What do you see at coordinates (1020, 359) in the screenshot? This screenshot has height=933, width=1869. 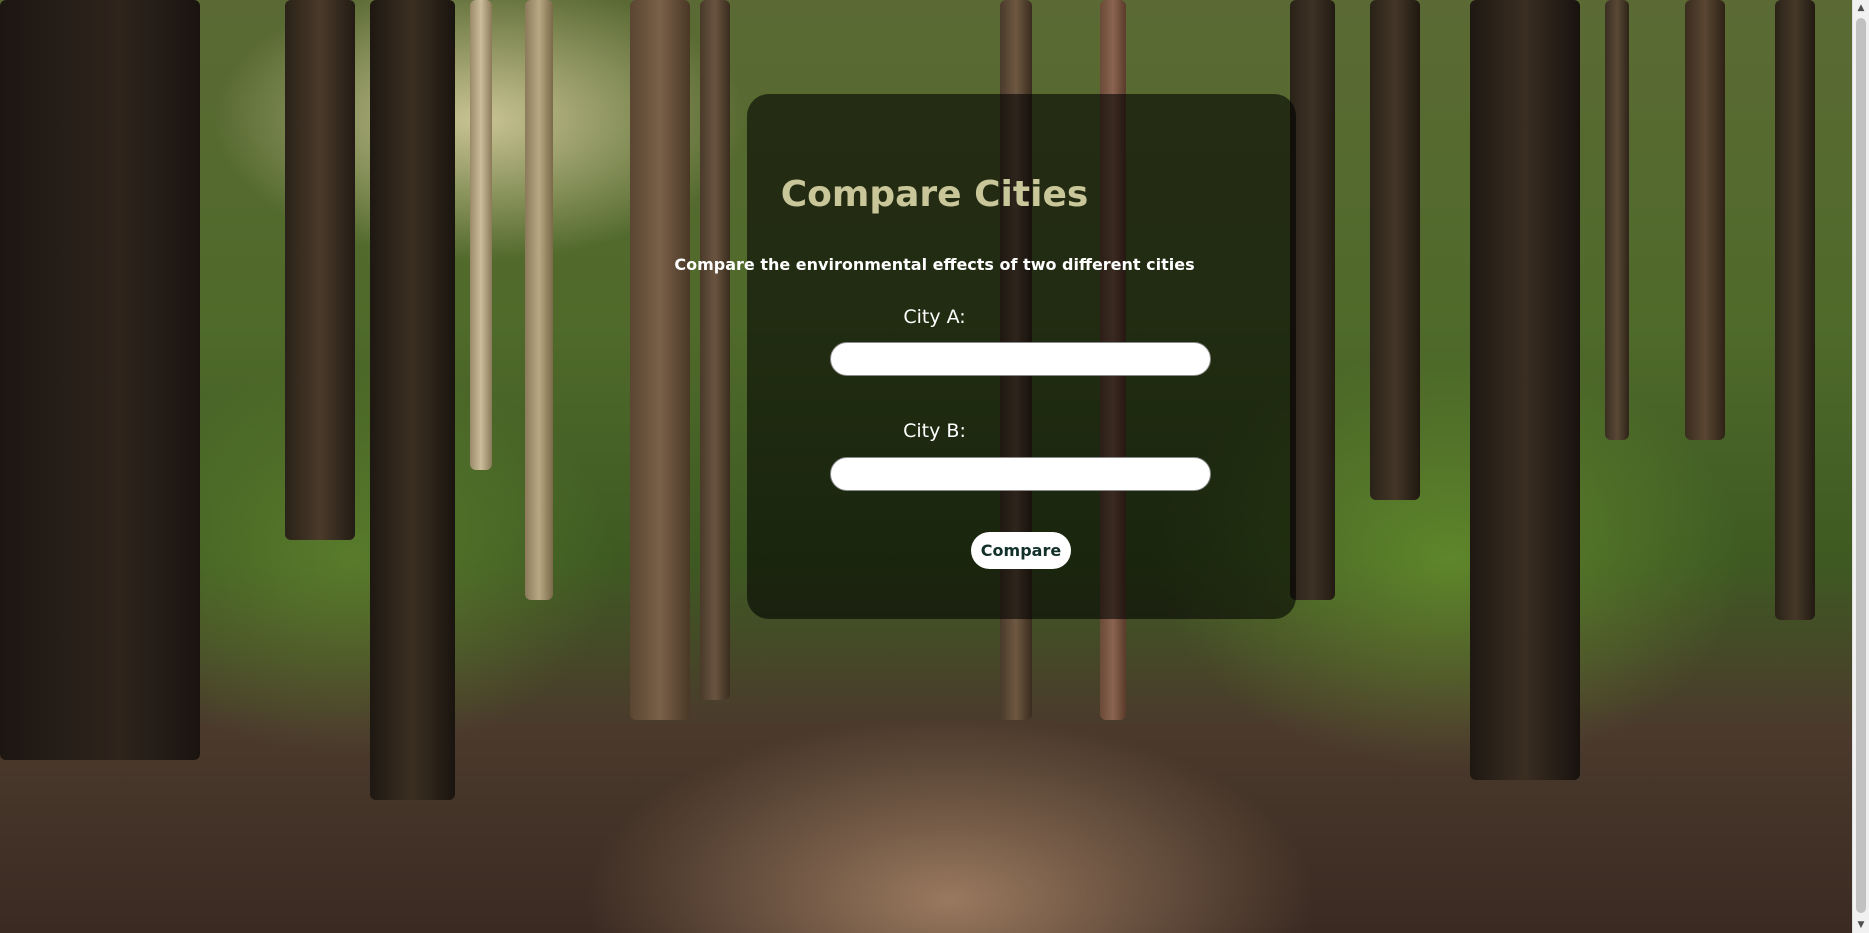 I see `city-a-input` at bounding box center [1020, 359].